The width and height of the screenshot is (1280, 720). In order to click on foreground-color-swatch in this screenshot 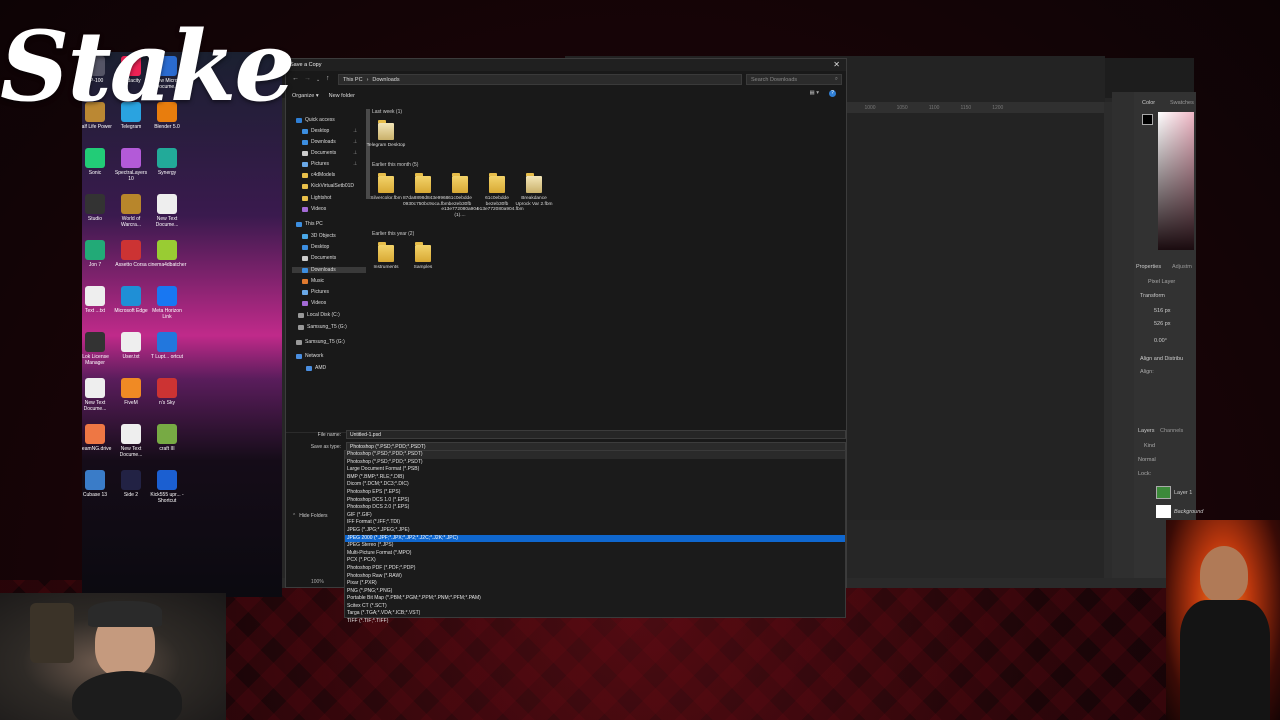, I will do `click(1147, 119)`.